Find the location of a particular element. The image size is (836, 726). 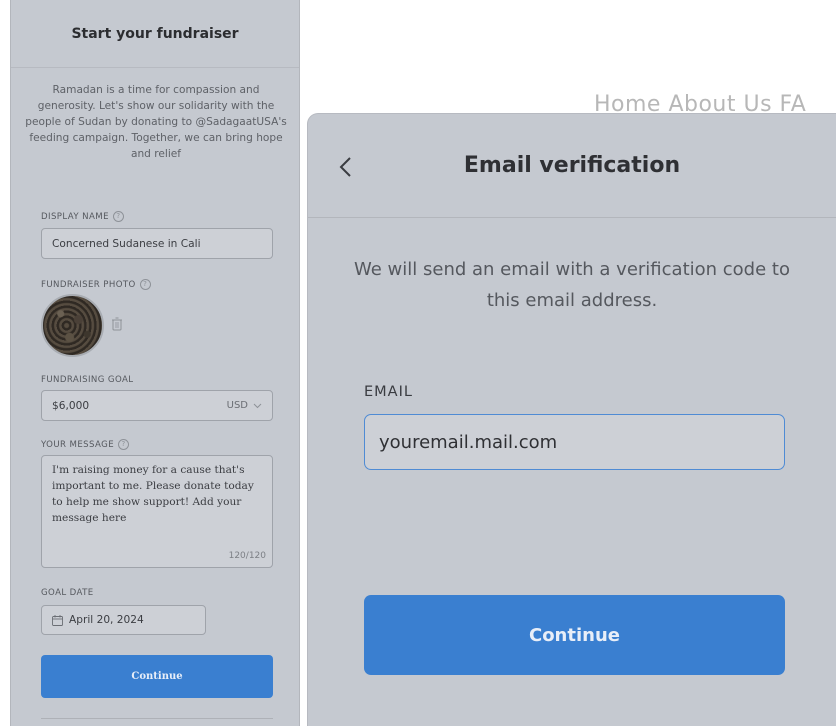

fundraiser-photo-label: FUNDRAISER PHOTO ? is located at coordinates (96, 284).